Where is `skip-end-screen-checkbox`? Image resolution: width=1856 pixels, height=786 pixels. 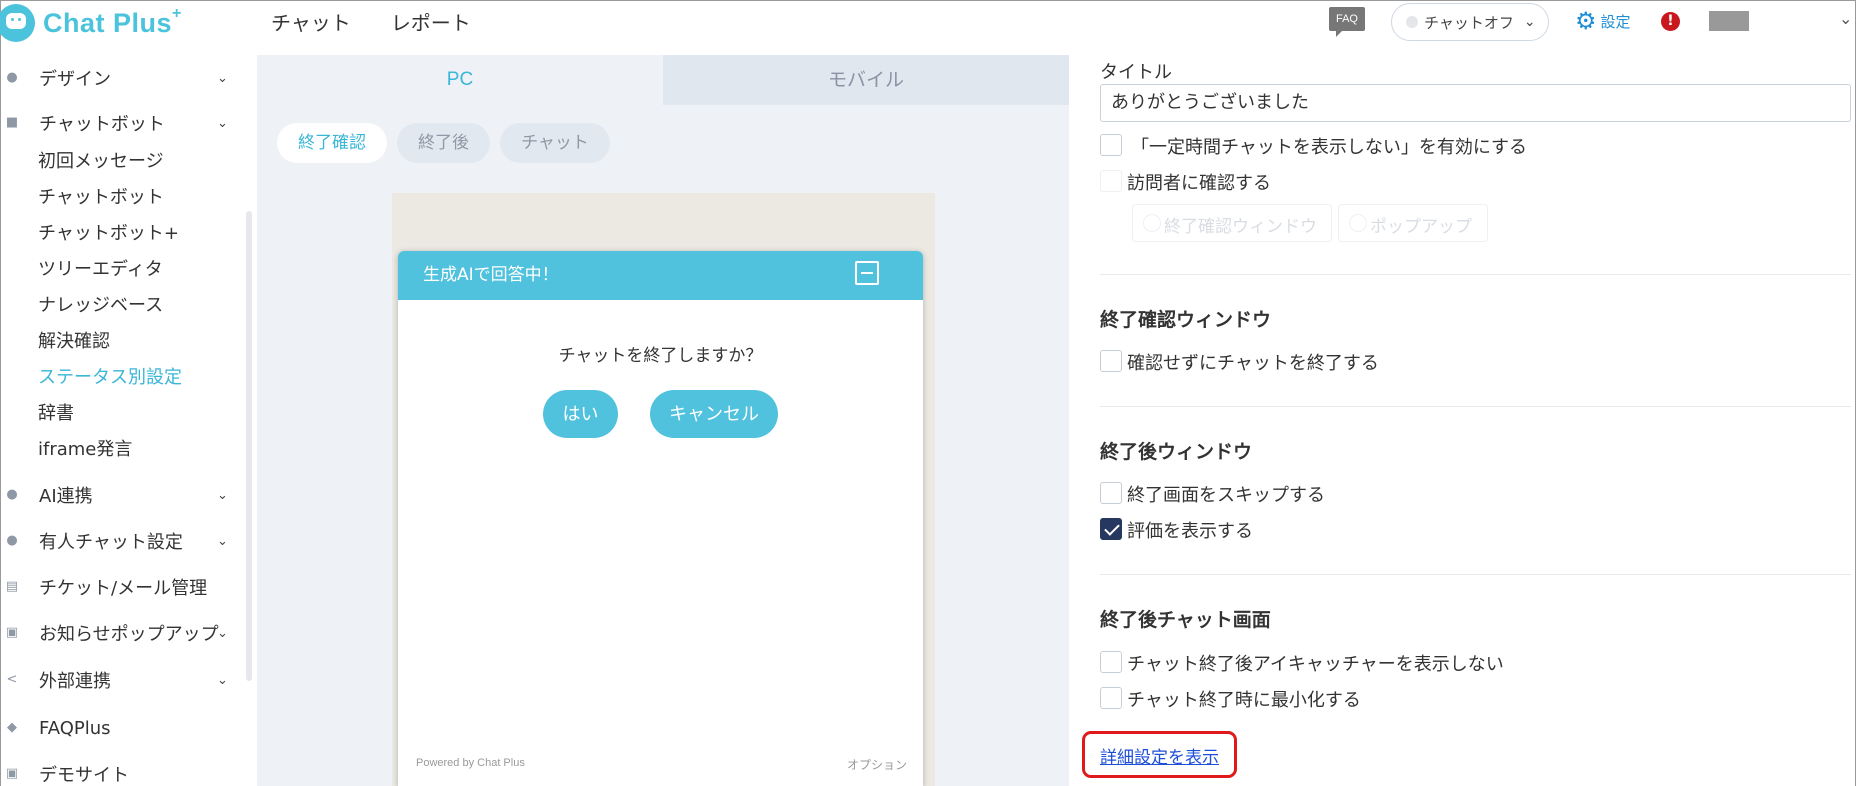
skip-end-screen-checkbox is located at coordinates (1111, 493).